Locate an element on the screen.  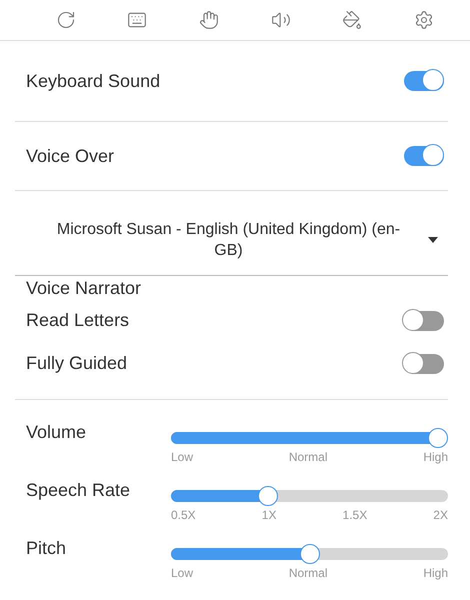
setting-label: Keyboard Sound is located at coordinates (93, 81).